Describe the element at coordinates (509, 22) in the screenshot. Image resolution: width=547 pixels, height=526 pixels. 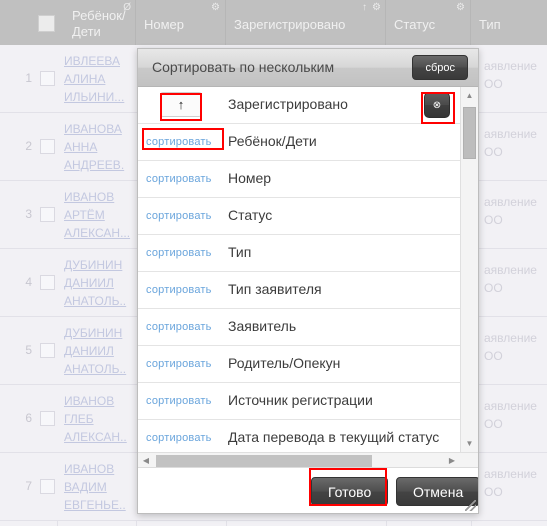
I see `column-header-type: Тип` at that location.